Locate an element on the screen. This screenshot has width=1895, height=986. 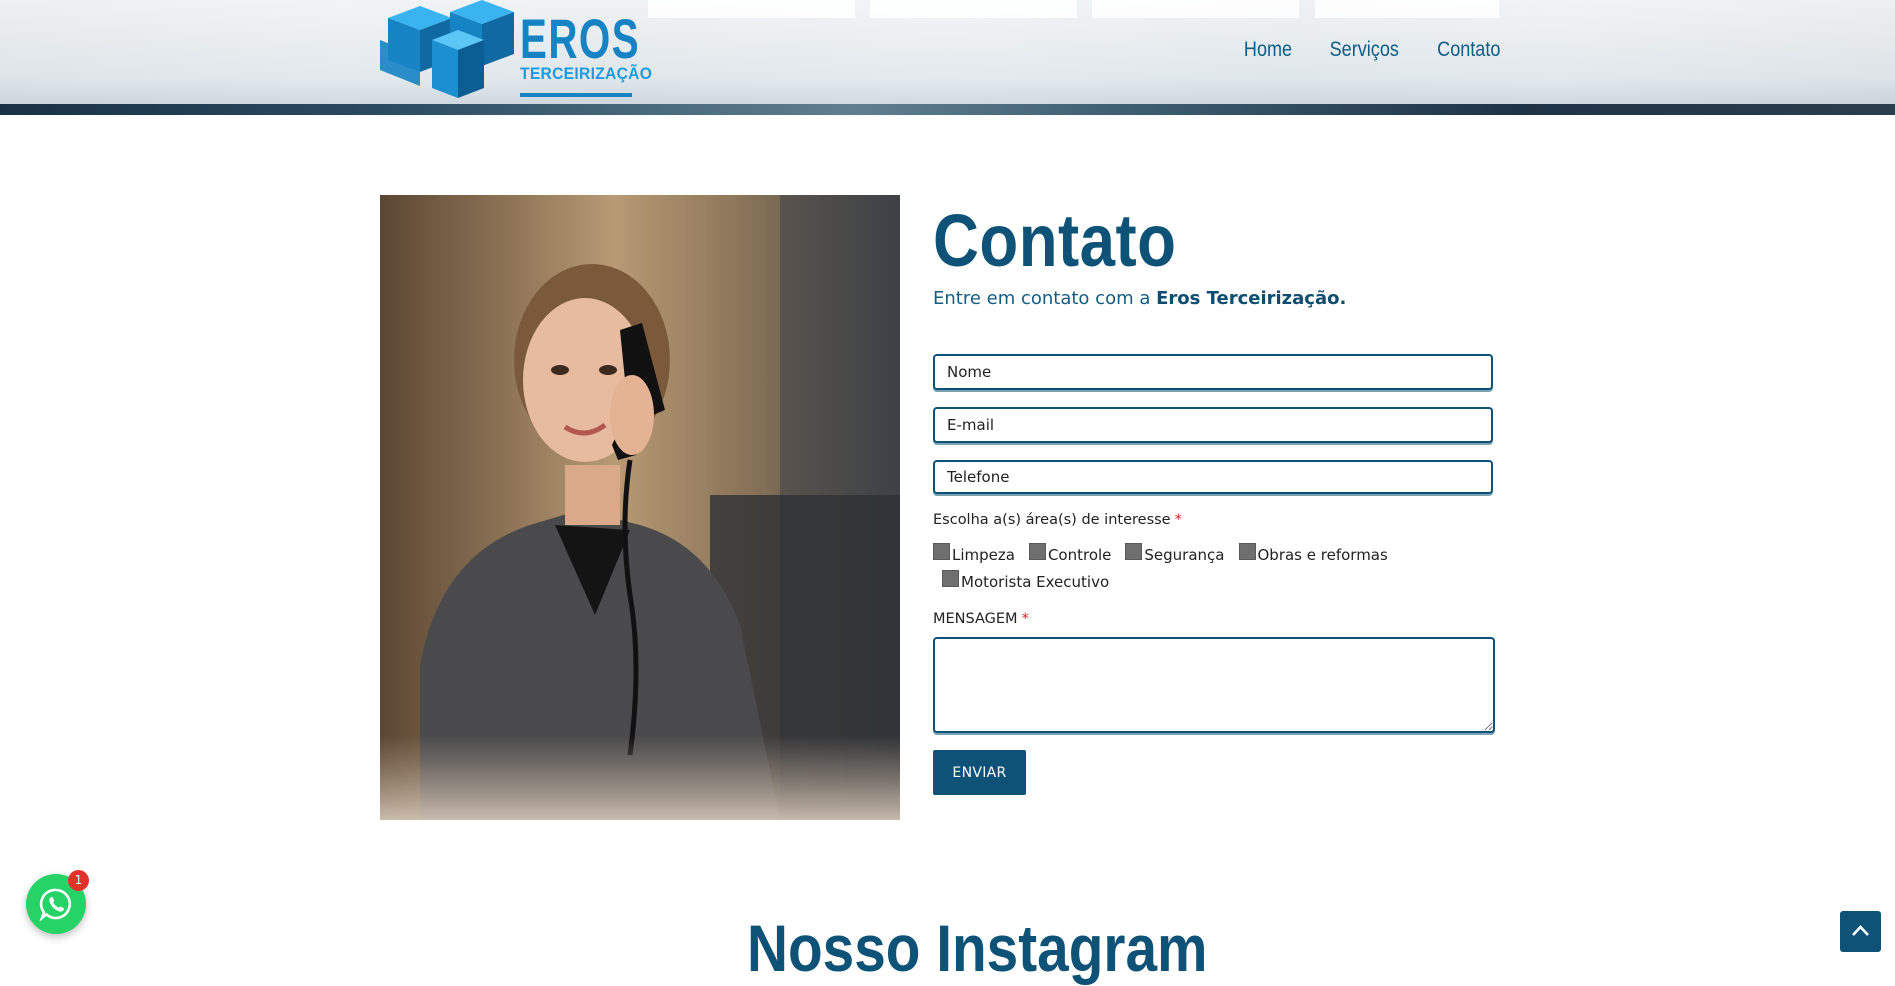
scroll-to-top-button is located at coordinates (1860, 931).